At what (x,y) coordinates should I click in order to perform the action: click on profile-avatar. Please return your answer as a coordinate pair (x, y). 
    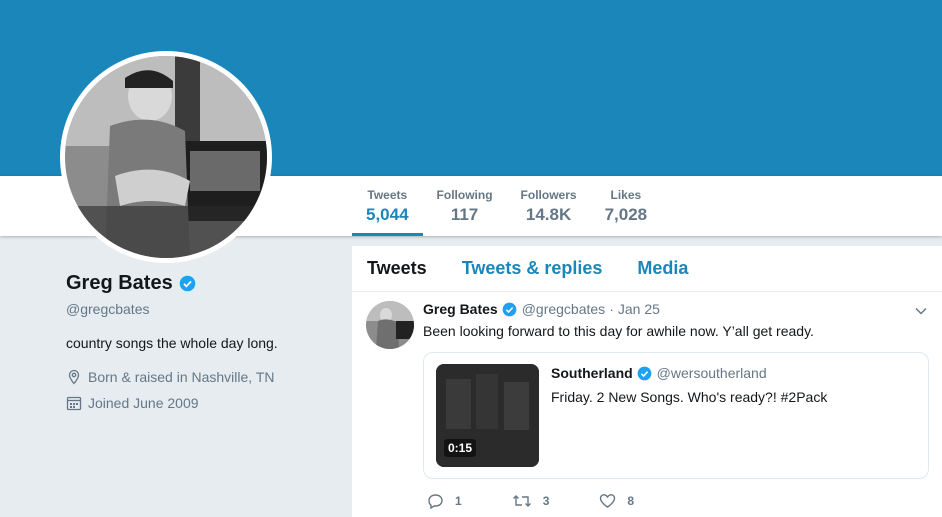
    Looking at the image, I should click on (166, 157).